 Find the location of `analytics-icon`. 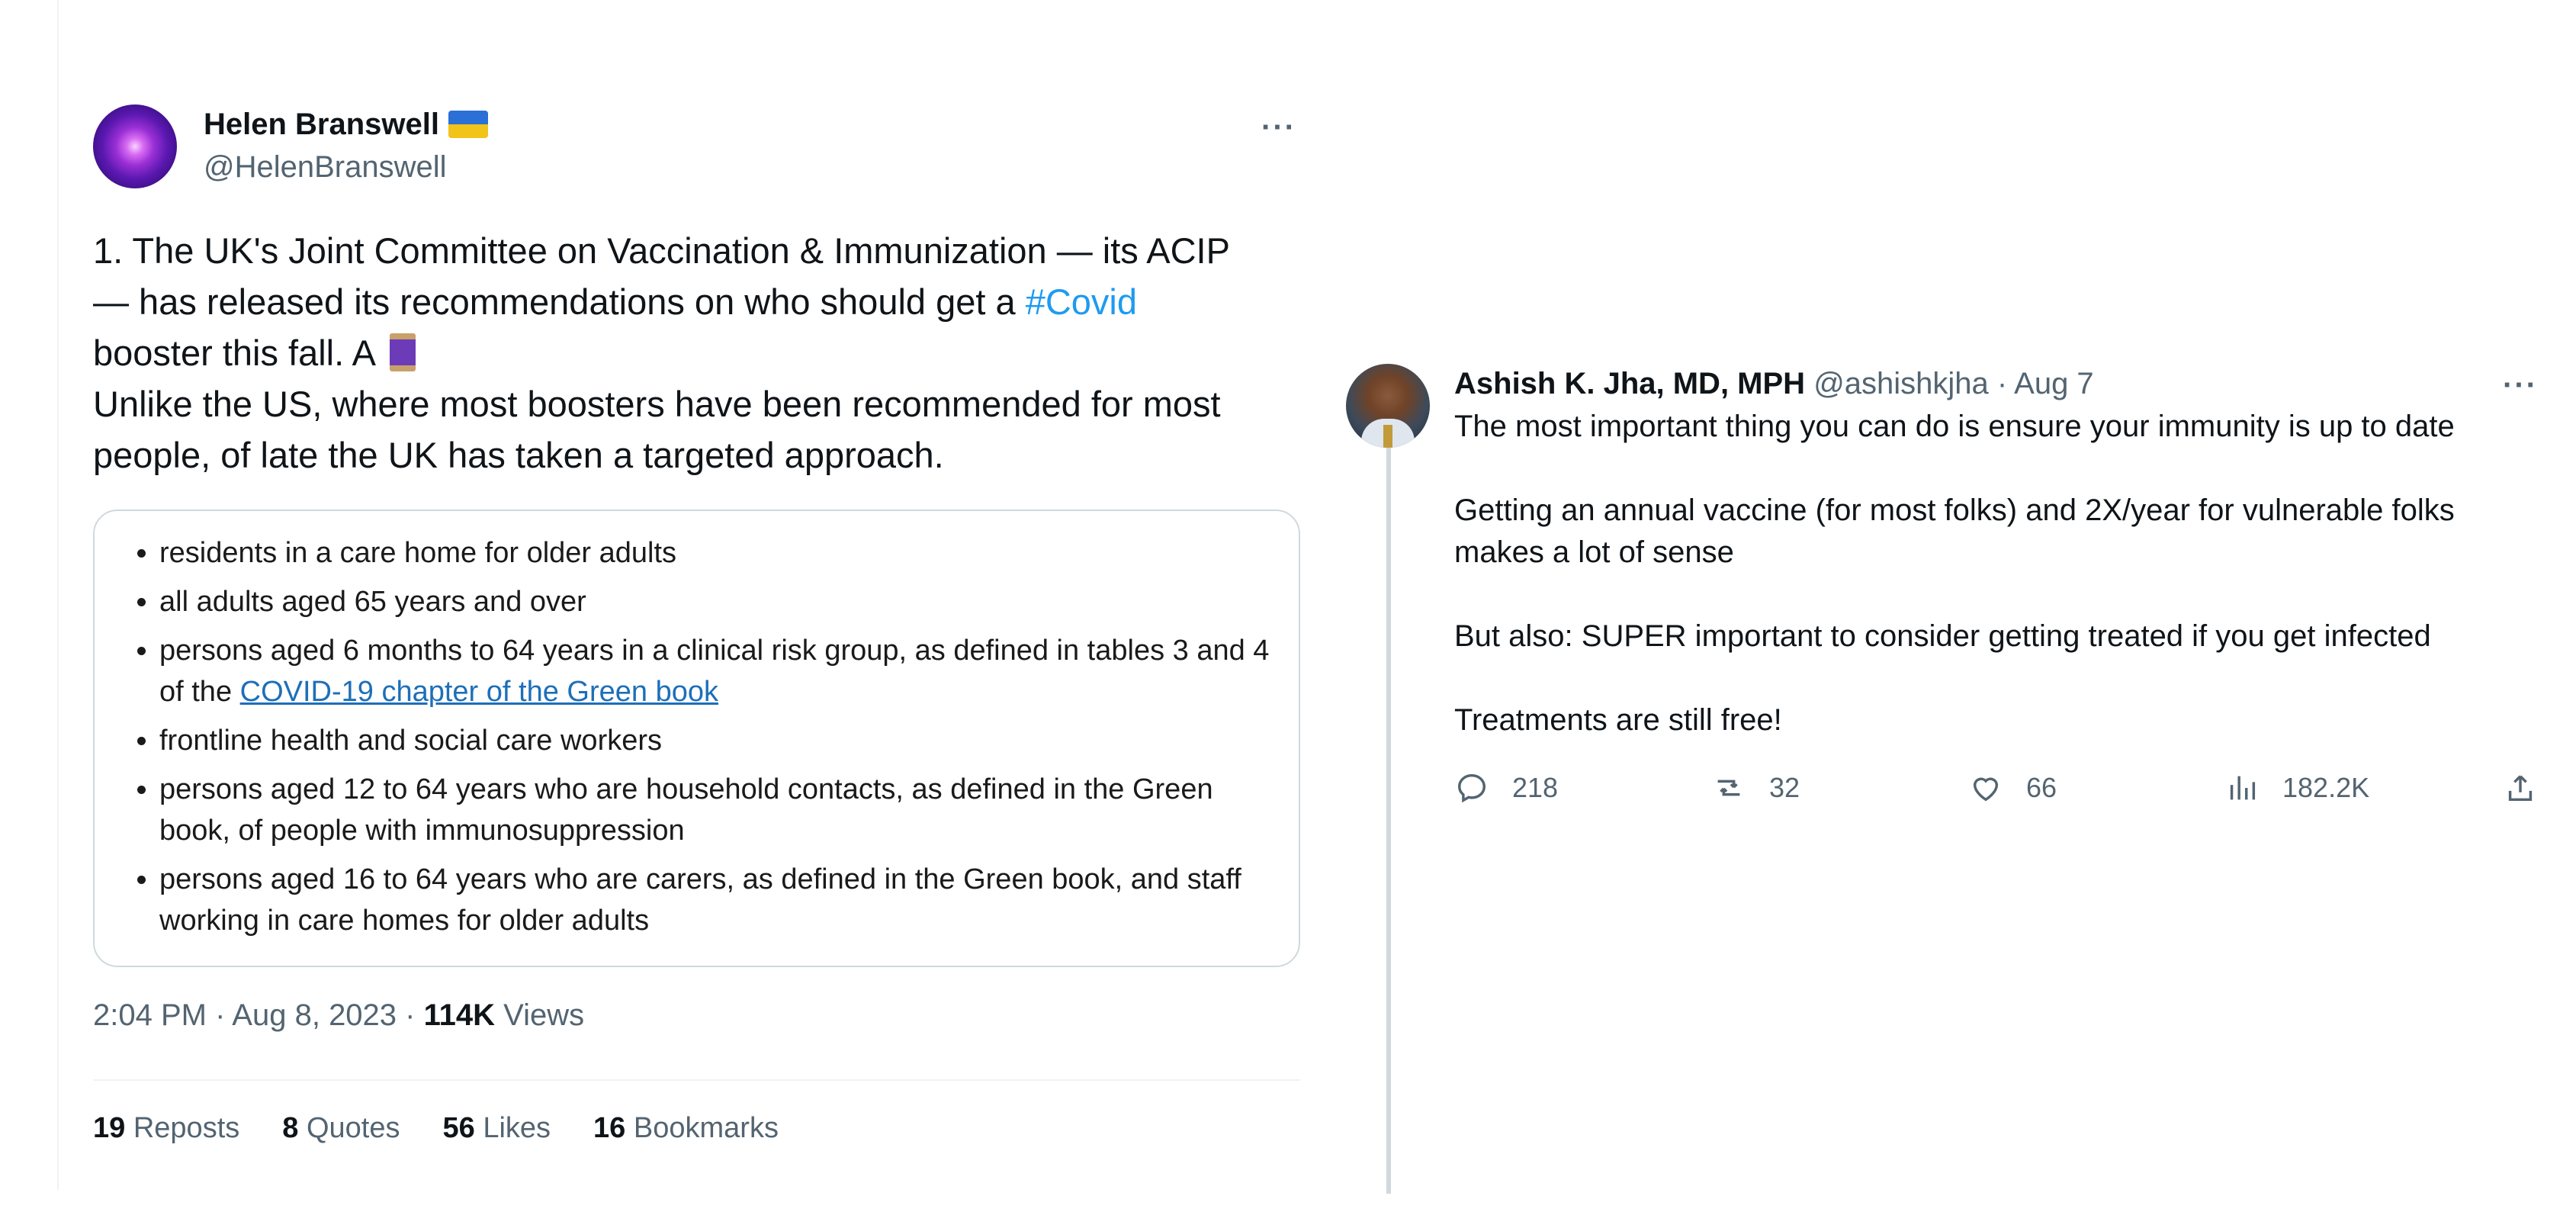

analytics-icon is located at coordinates (2243, 788).